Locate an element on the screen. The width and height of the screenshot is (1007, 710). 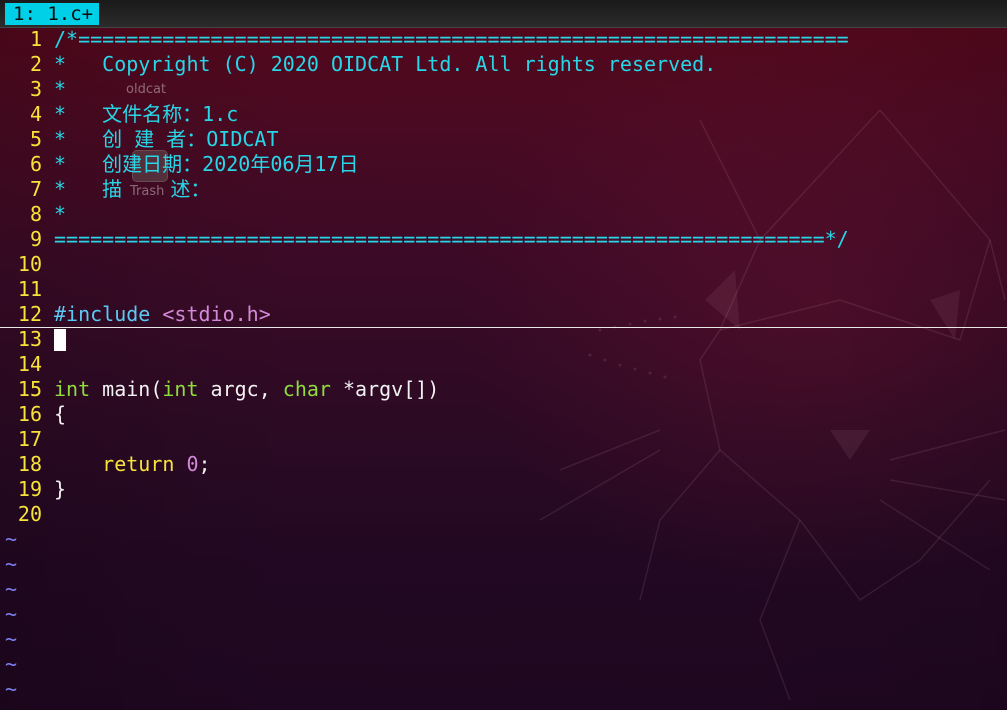
code-token: * 创建日期：2020年06月17日 is located at coordinates (206, 164).